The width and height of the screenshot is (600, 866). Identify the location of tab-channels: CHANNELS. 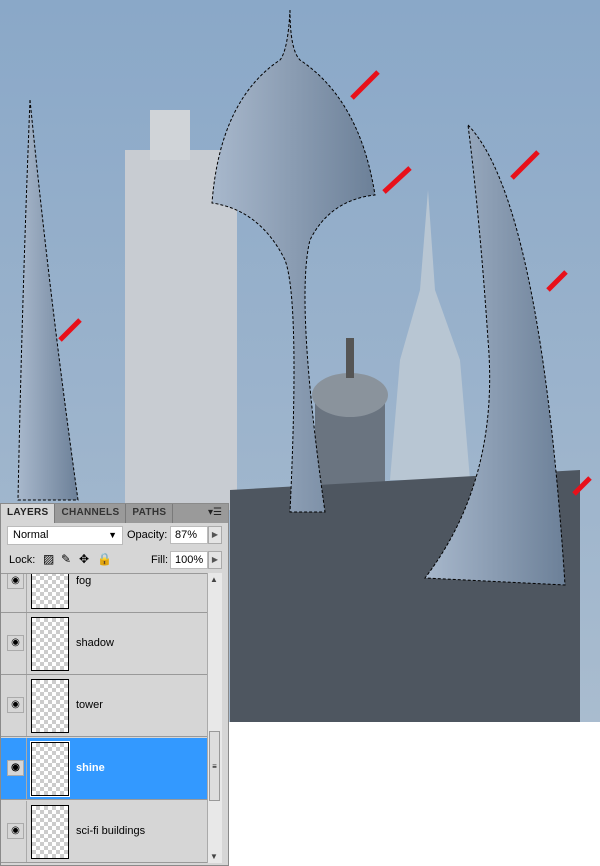
(91, 513).